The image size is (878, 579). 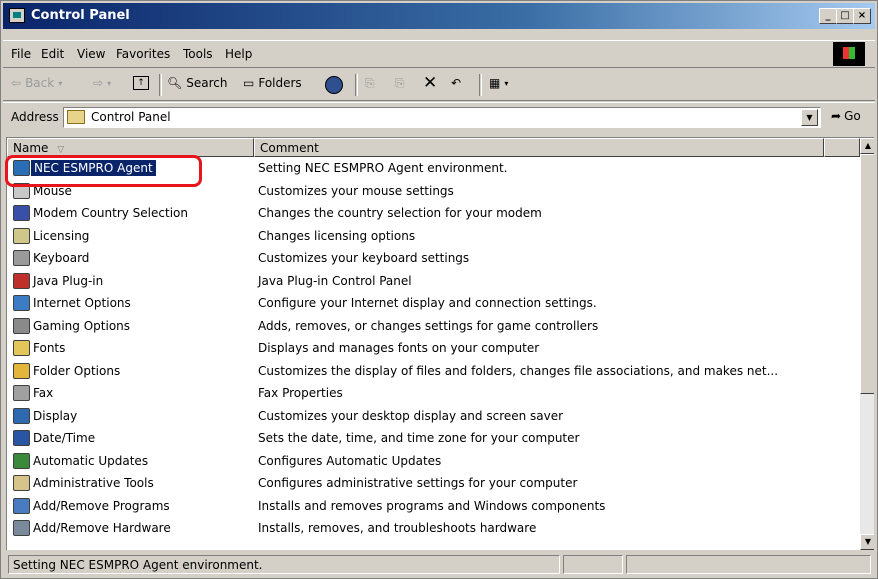 I want to click on display-icon, so click(x=21, y=415).